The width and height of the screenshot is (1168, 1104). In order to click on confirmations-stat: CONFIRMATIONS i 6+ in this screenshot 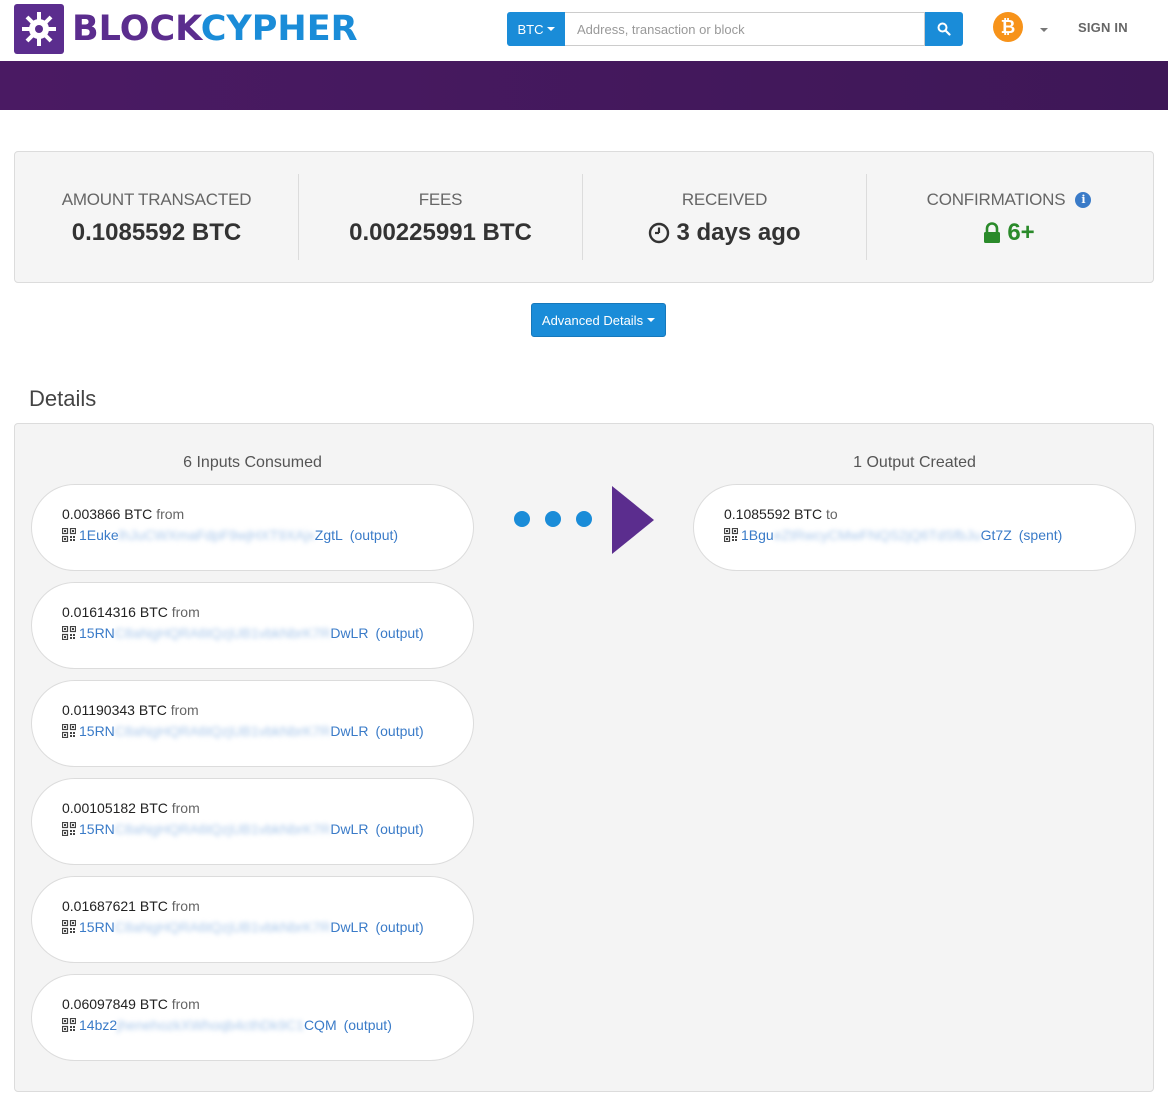, I will do `click(1009, 217)`.